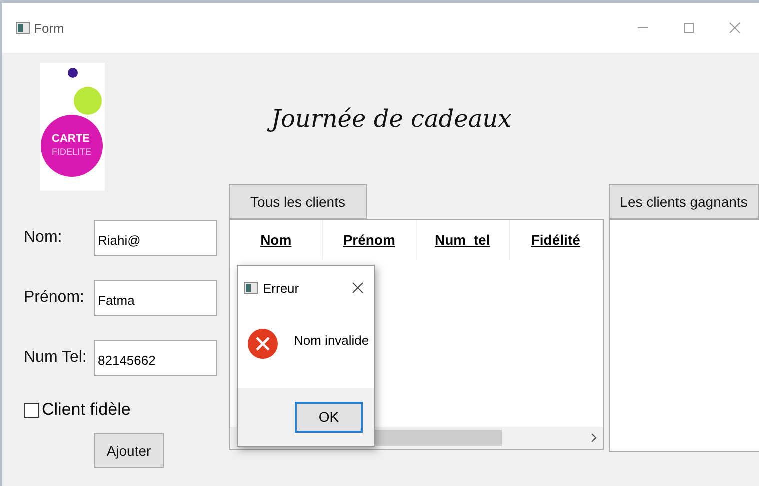 The image size is (759, 486). Describe the element at coordinates (594, 438) in the screenshot. I see `scroll-right-icon` at that location.